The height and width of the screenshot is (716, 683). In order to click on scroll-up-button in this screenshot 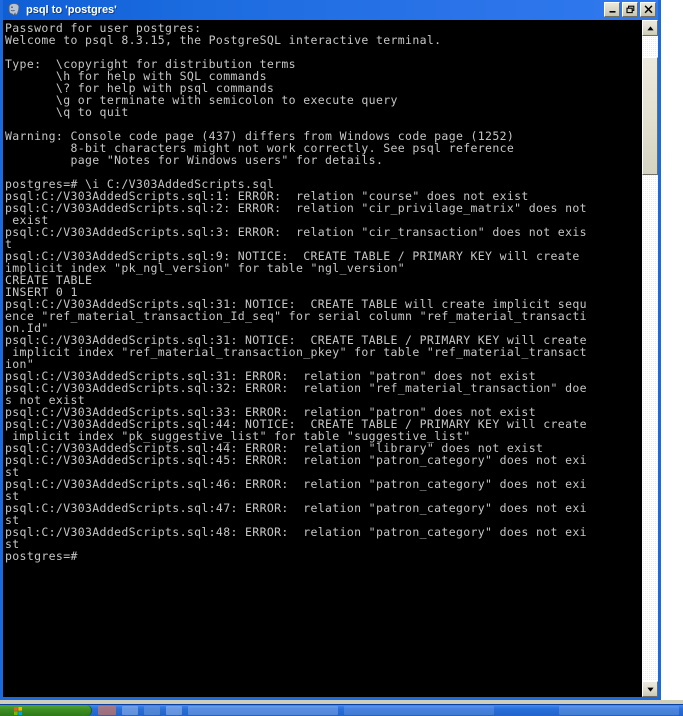, I will do `click(650, 28)`.